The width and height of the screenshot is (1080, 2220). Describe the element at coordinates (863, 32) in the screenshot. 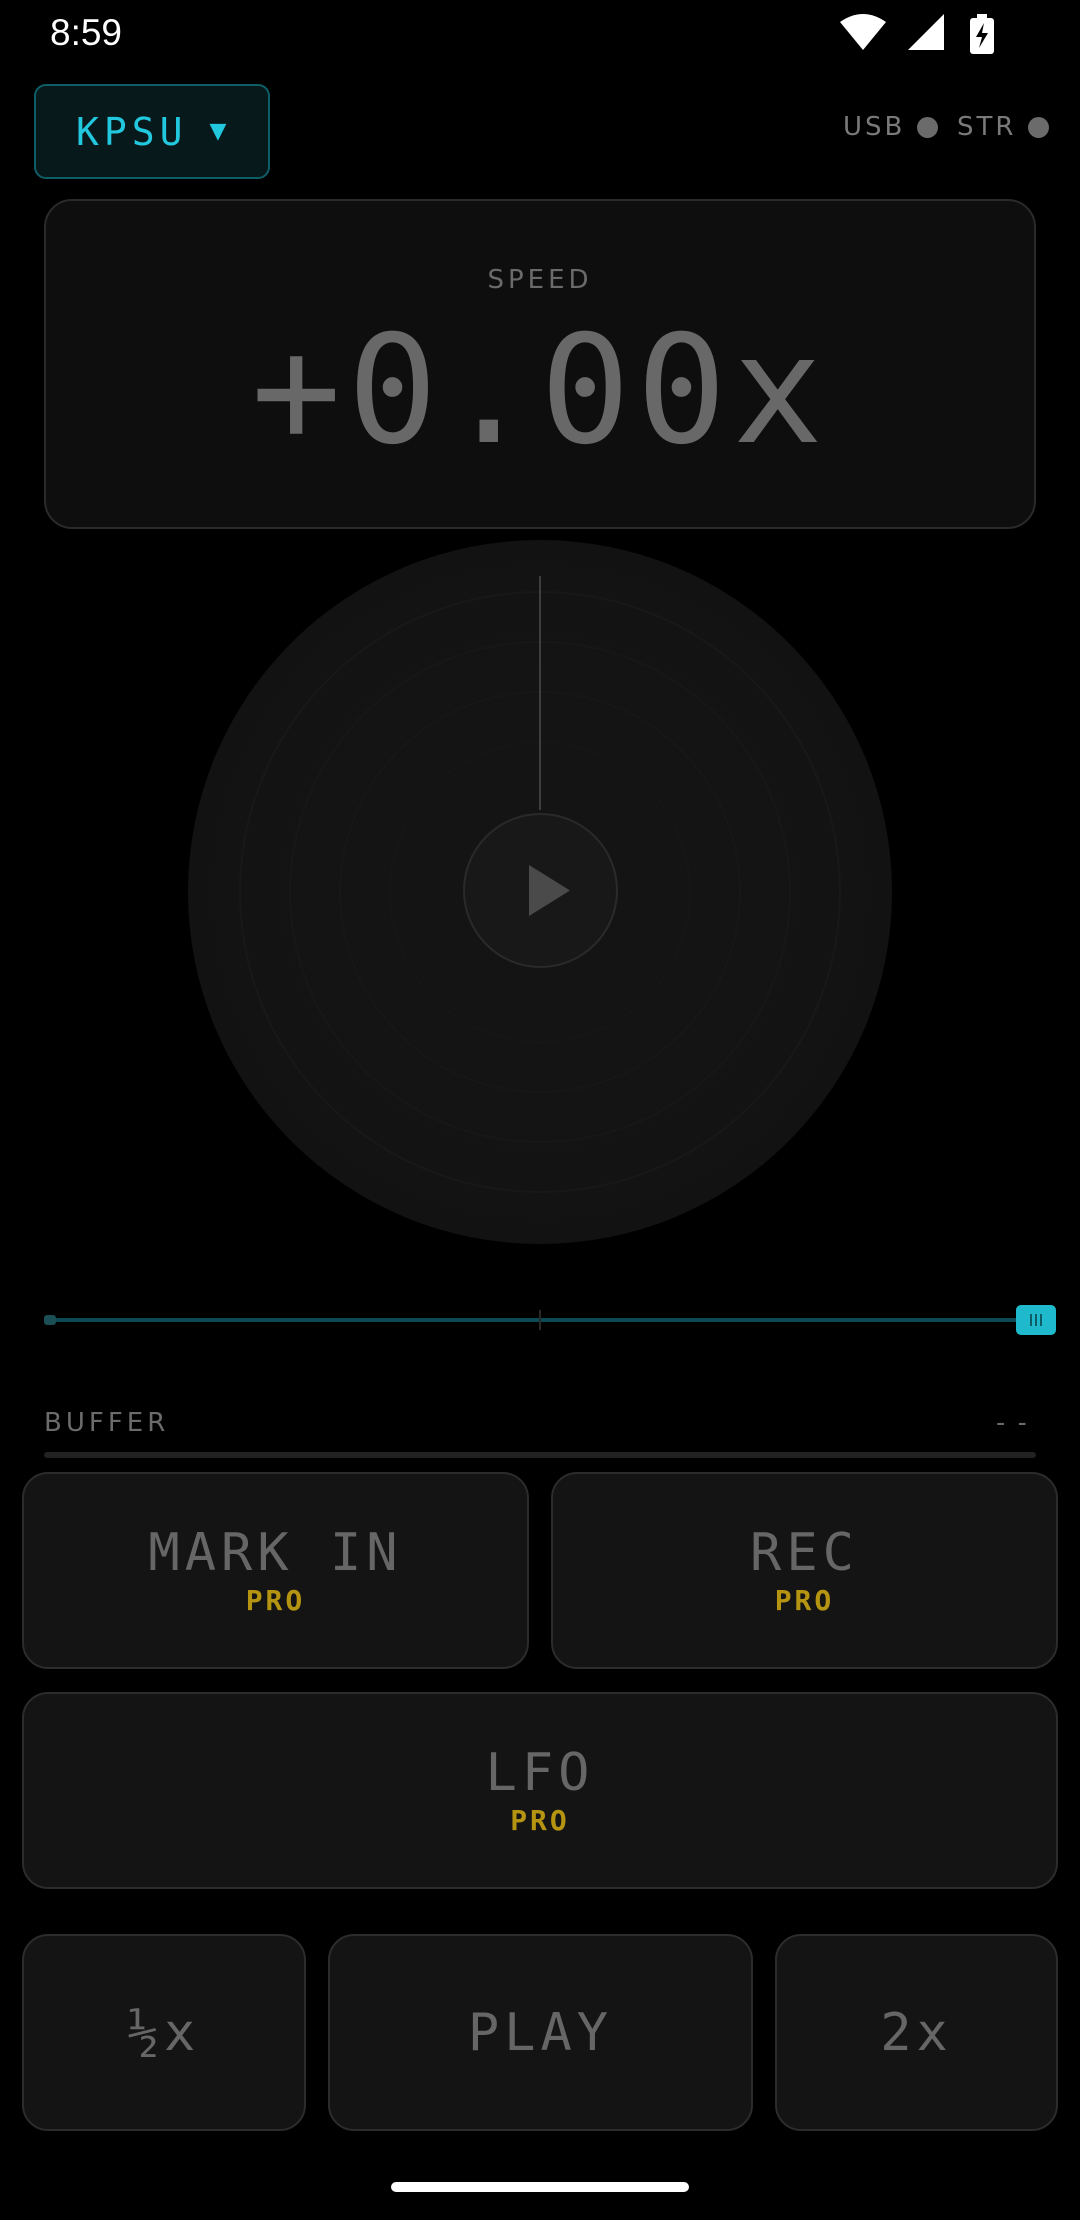

I see `wifi-icon` at that location.